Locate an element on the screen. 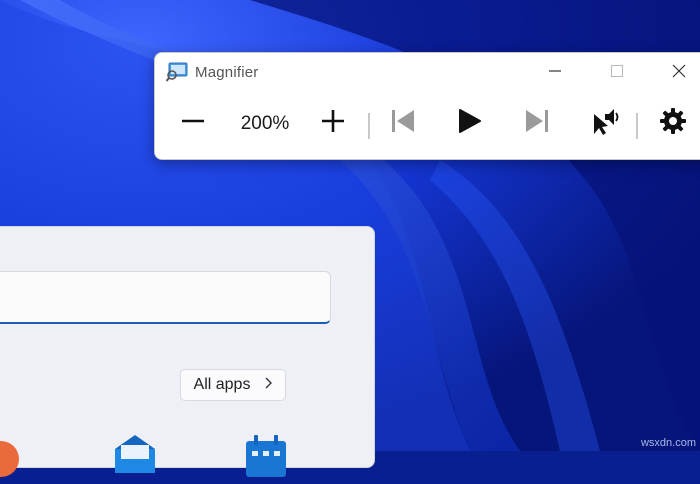  play-icon is located at coordinates (470, 123).